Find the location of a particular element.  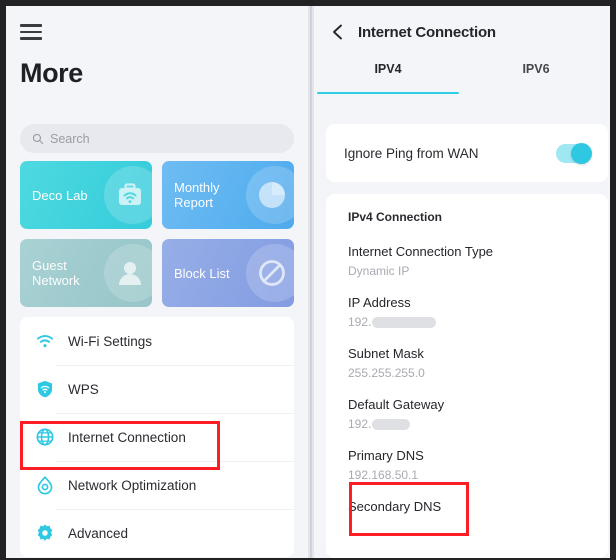

info-value: Dynamic IP is located at coordinates (478, 271).